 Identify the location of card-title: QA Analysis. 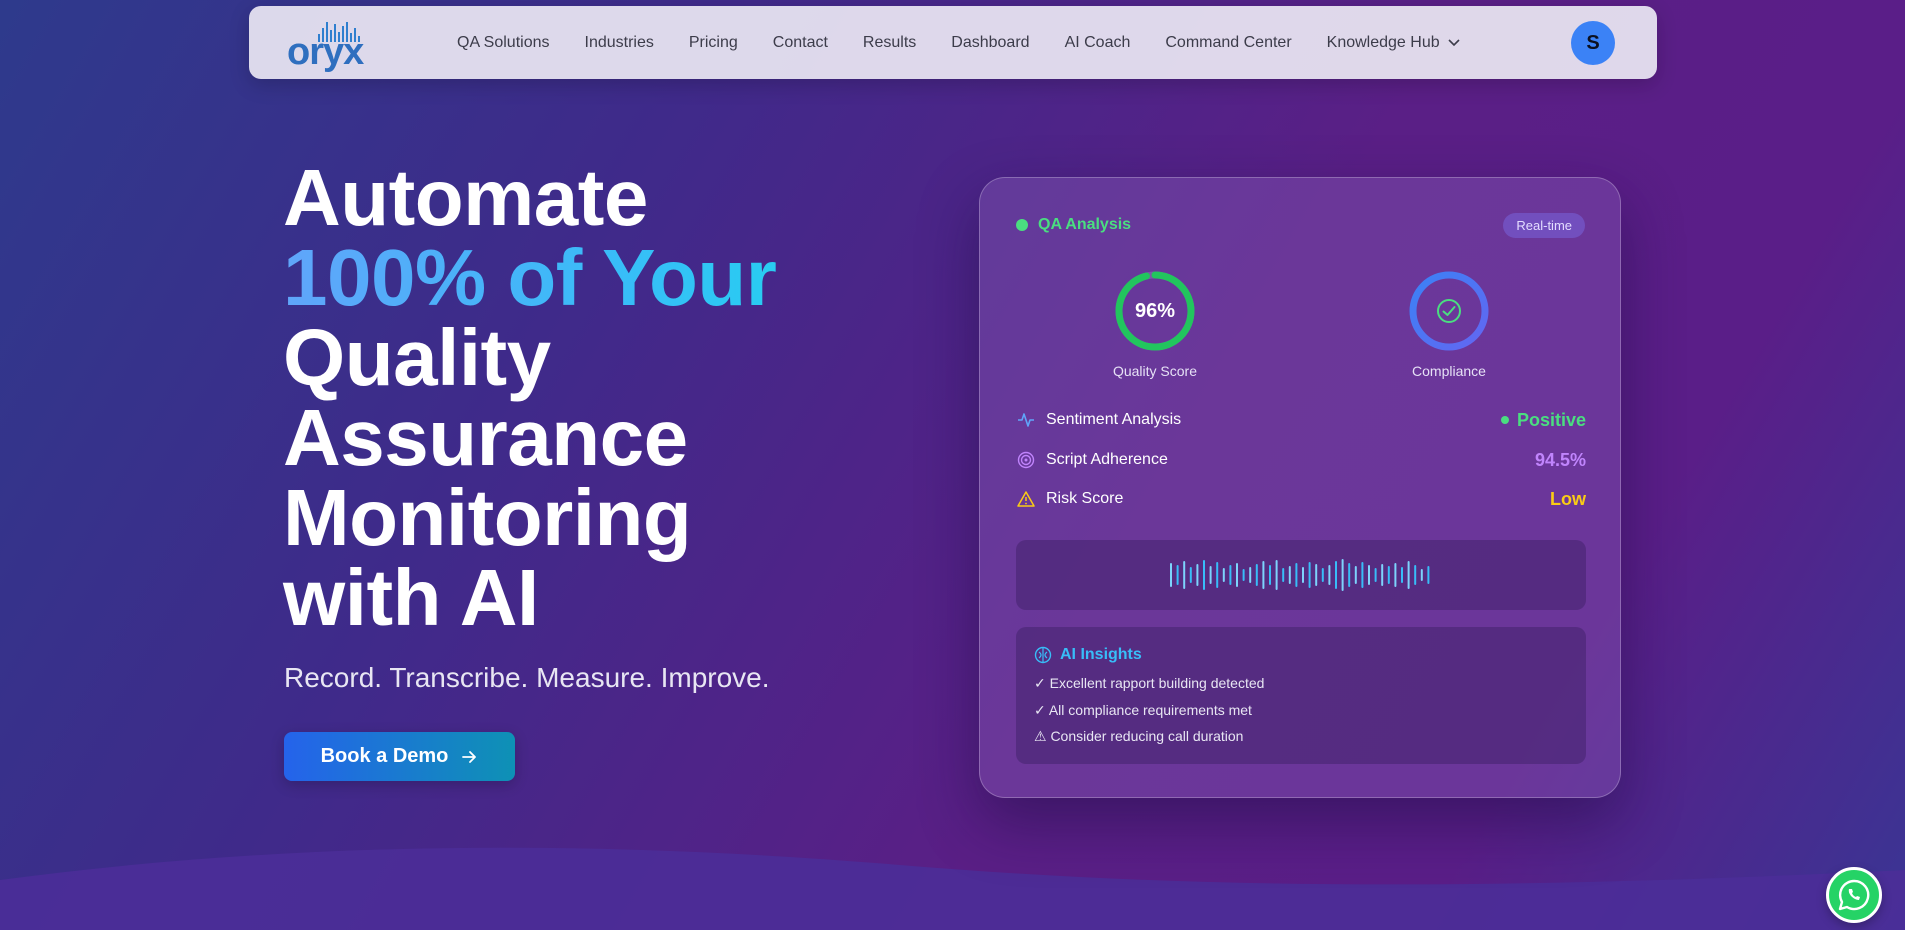
(1085, 224).